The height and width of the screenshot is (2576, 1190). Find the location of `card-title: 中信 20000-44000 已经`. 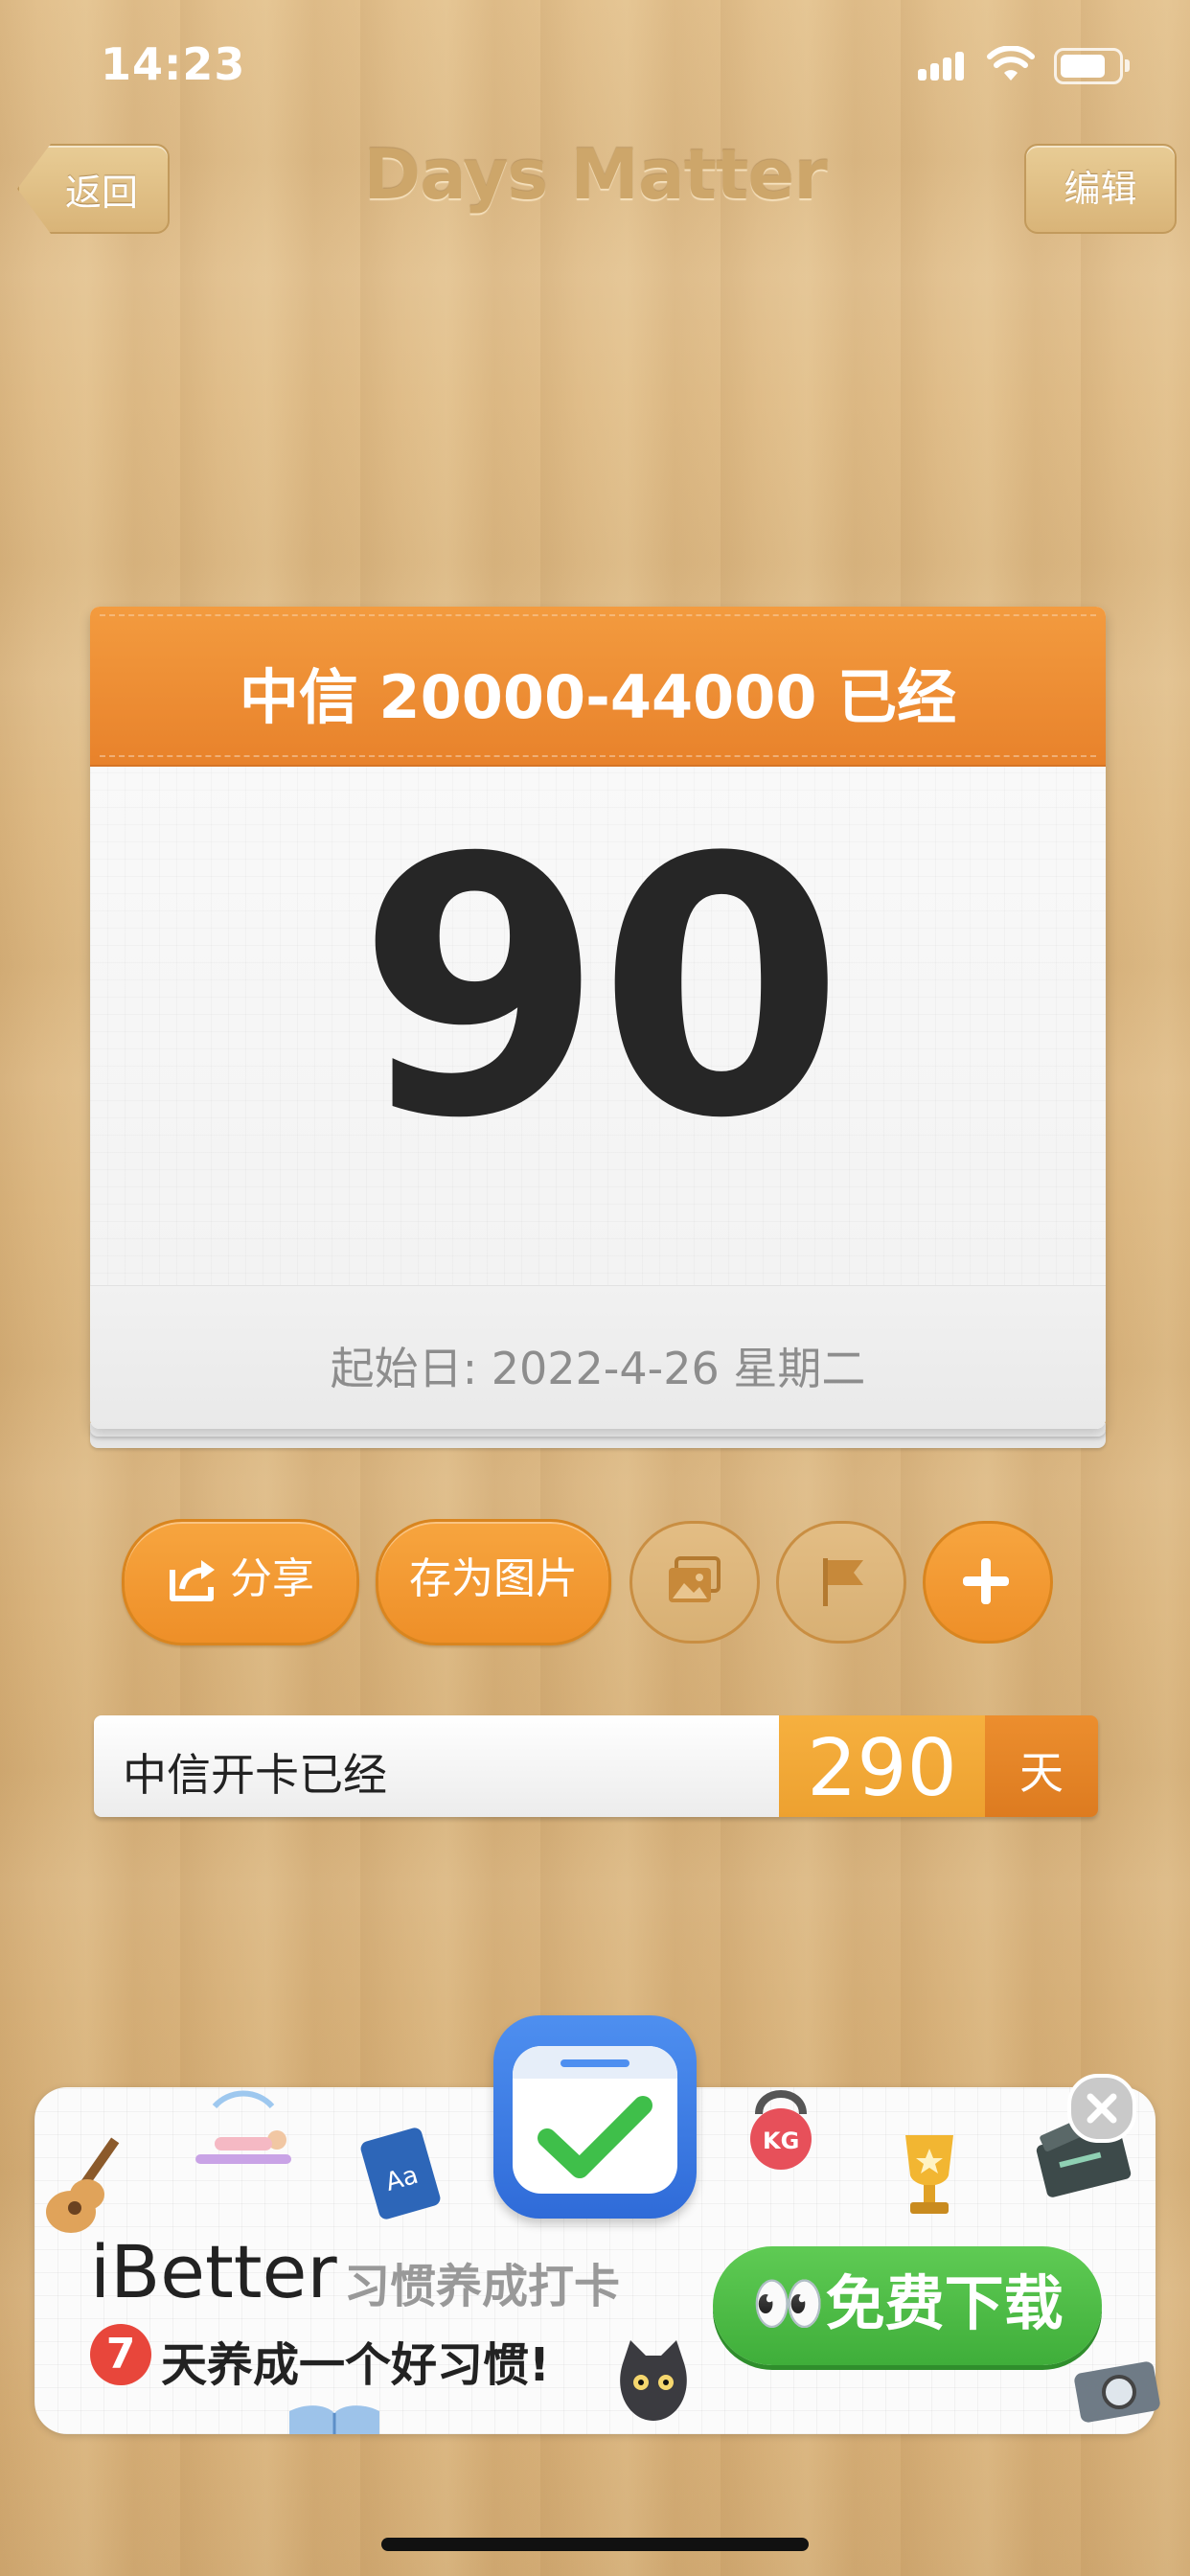

card-title: 中信 20000-44000 已经 is located at coordinates (598, 697).